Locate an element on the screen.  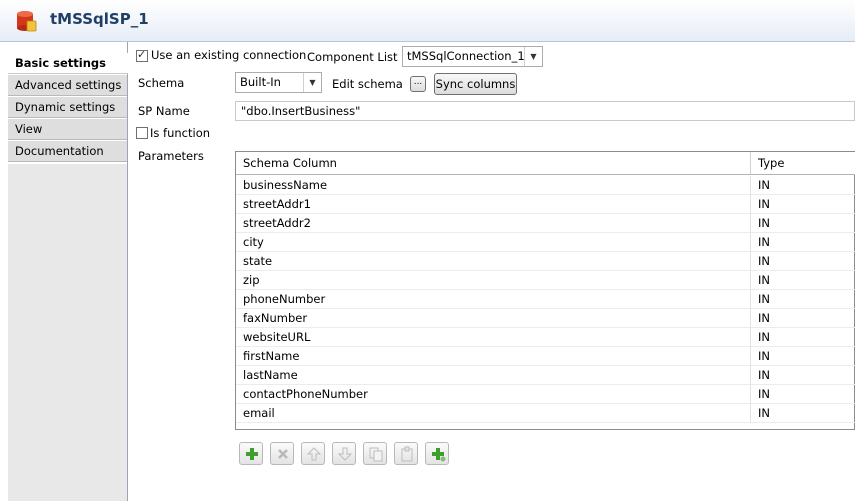
table-row: businessName IN is located at coordinates (545, 185).